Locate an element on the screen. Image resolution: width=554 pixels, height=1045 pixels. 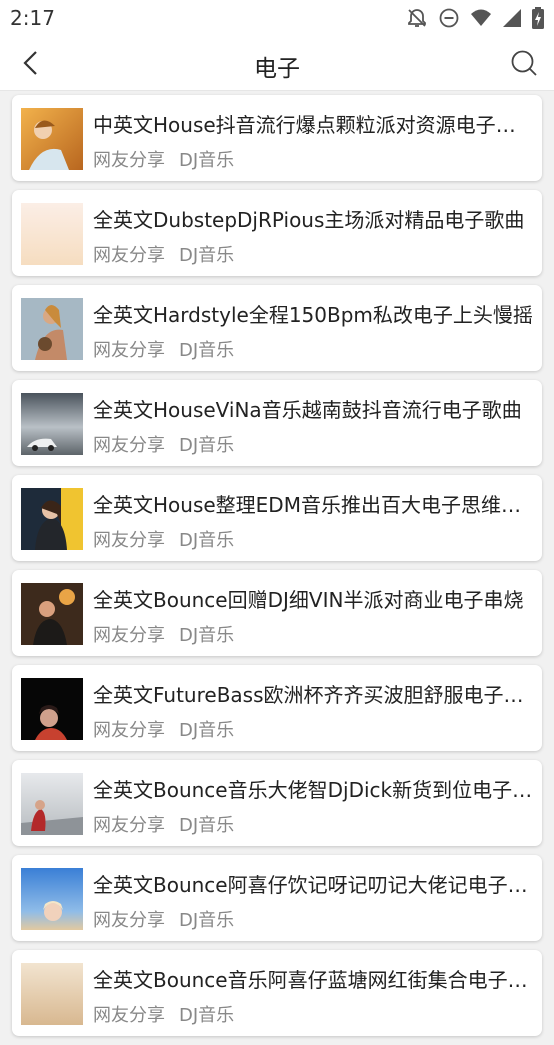
song-card: 全英文Hardstyle全程150Bpm私改电子上头慢摇 网友分享 DJ音乐 is located at coordinates (277, 328).